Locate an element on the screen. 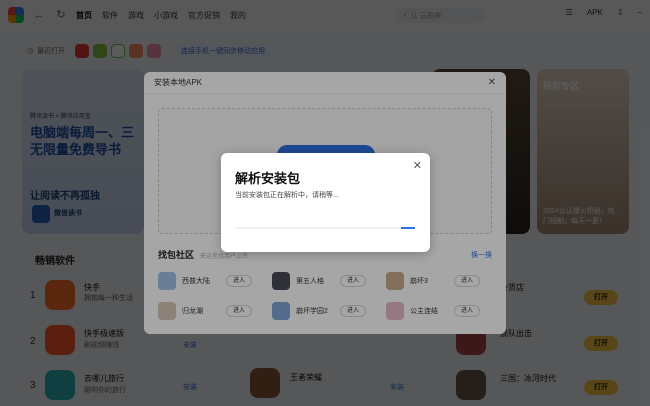 This screenshot has height=406, width=650. close-icon: ✕ is located at coordinates (417, 165).